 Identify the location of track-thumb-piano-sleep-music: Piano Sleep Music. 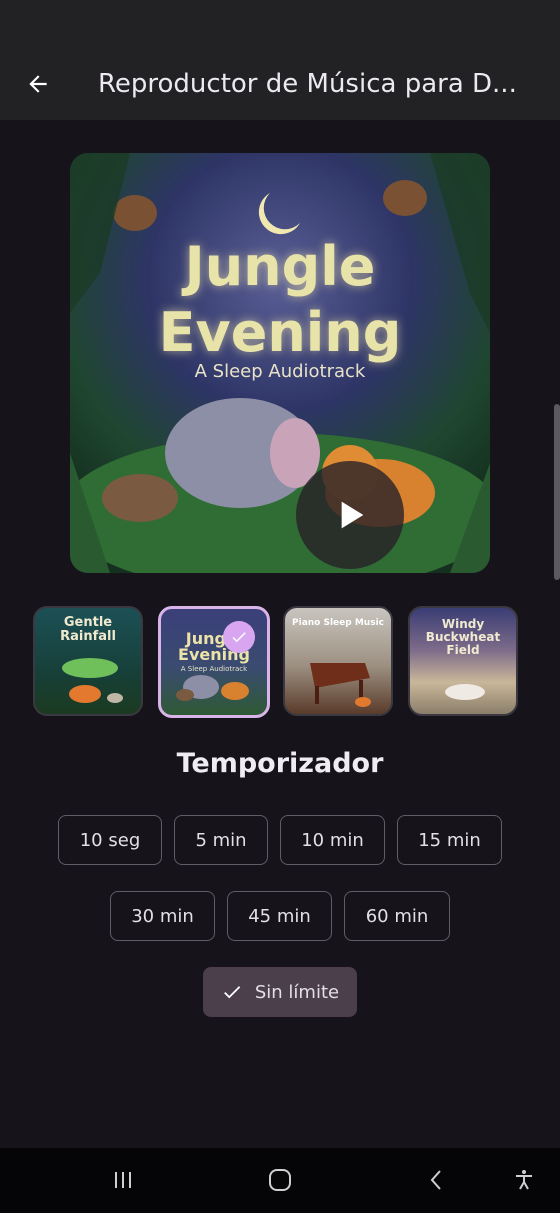
(338, 661).